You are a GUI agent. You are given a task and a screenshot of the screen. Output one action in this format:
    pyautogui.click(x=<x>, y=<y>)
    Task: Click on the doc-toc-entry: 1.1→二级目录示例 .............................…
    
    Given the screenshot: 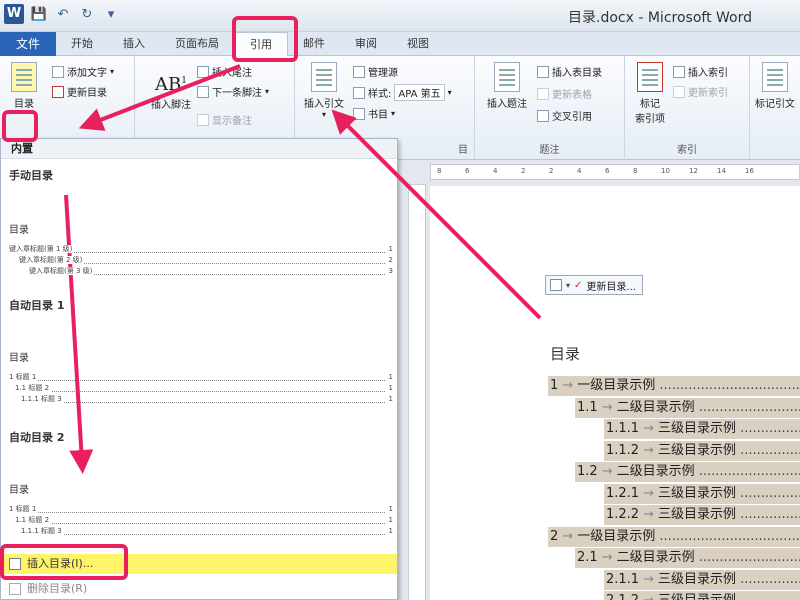 What is the action you would take?
    pyautogui.click(x=687, y=407)
    